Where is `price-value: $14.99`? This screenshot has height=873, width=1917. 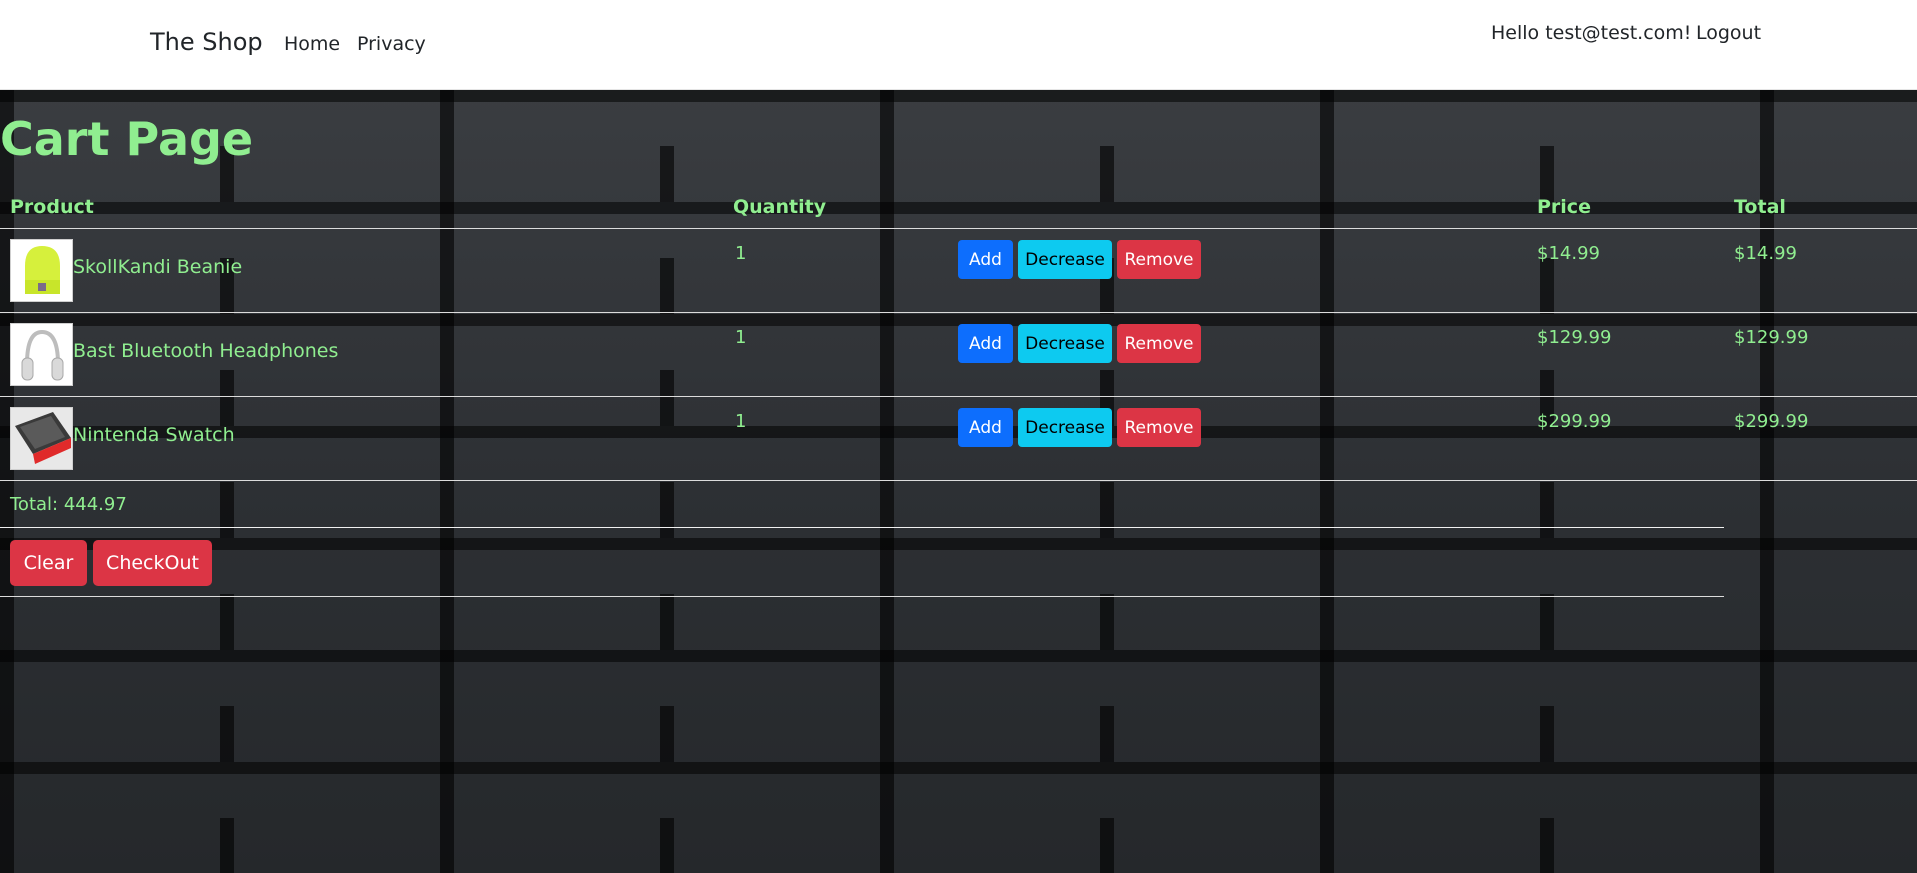
price-value: $14.99 is located at coordinates (1568, 253).